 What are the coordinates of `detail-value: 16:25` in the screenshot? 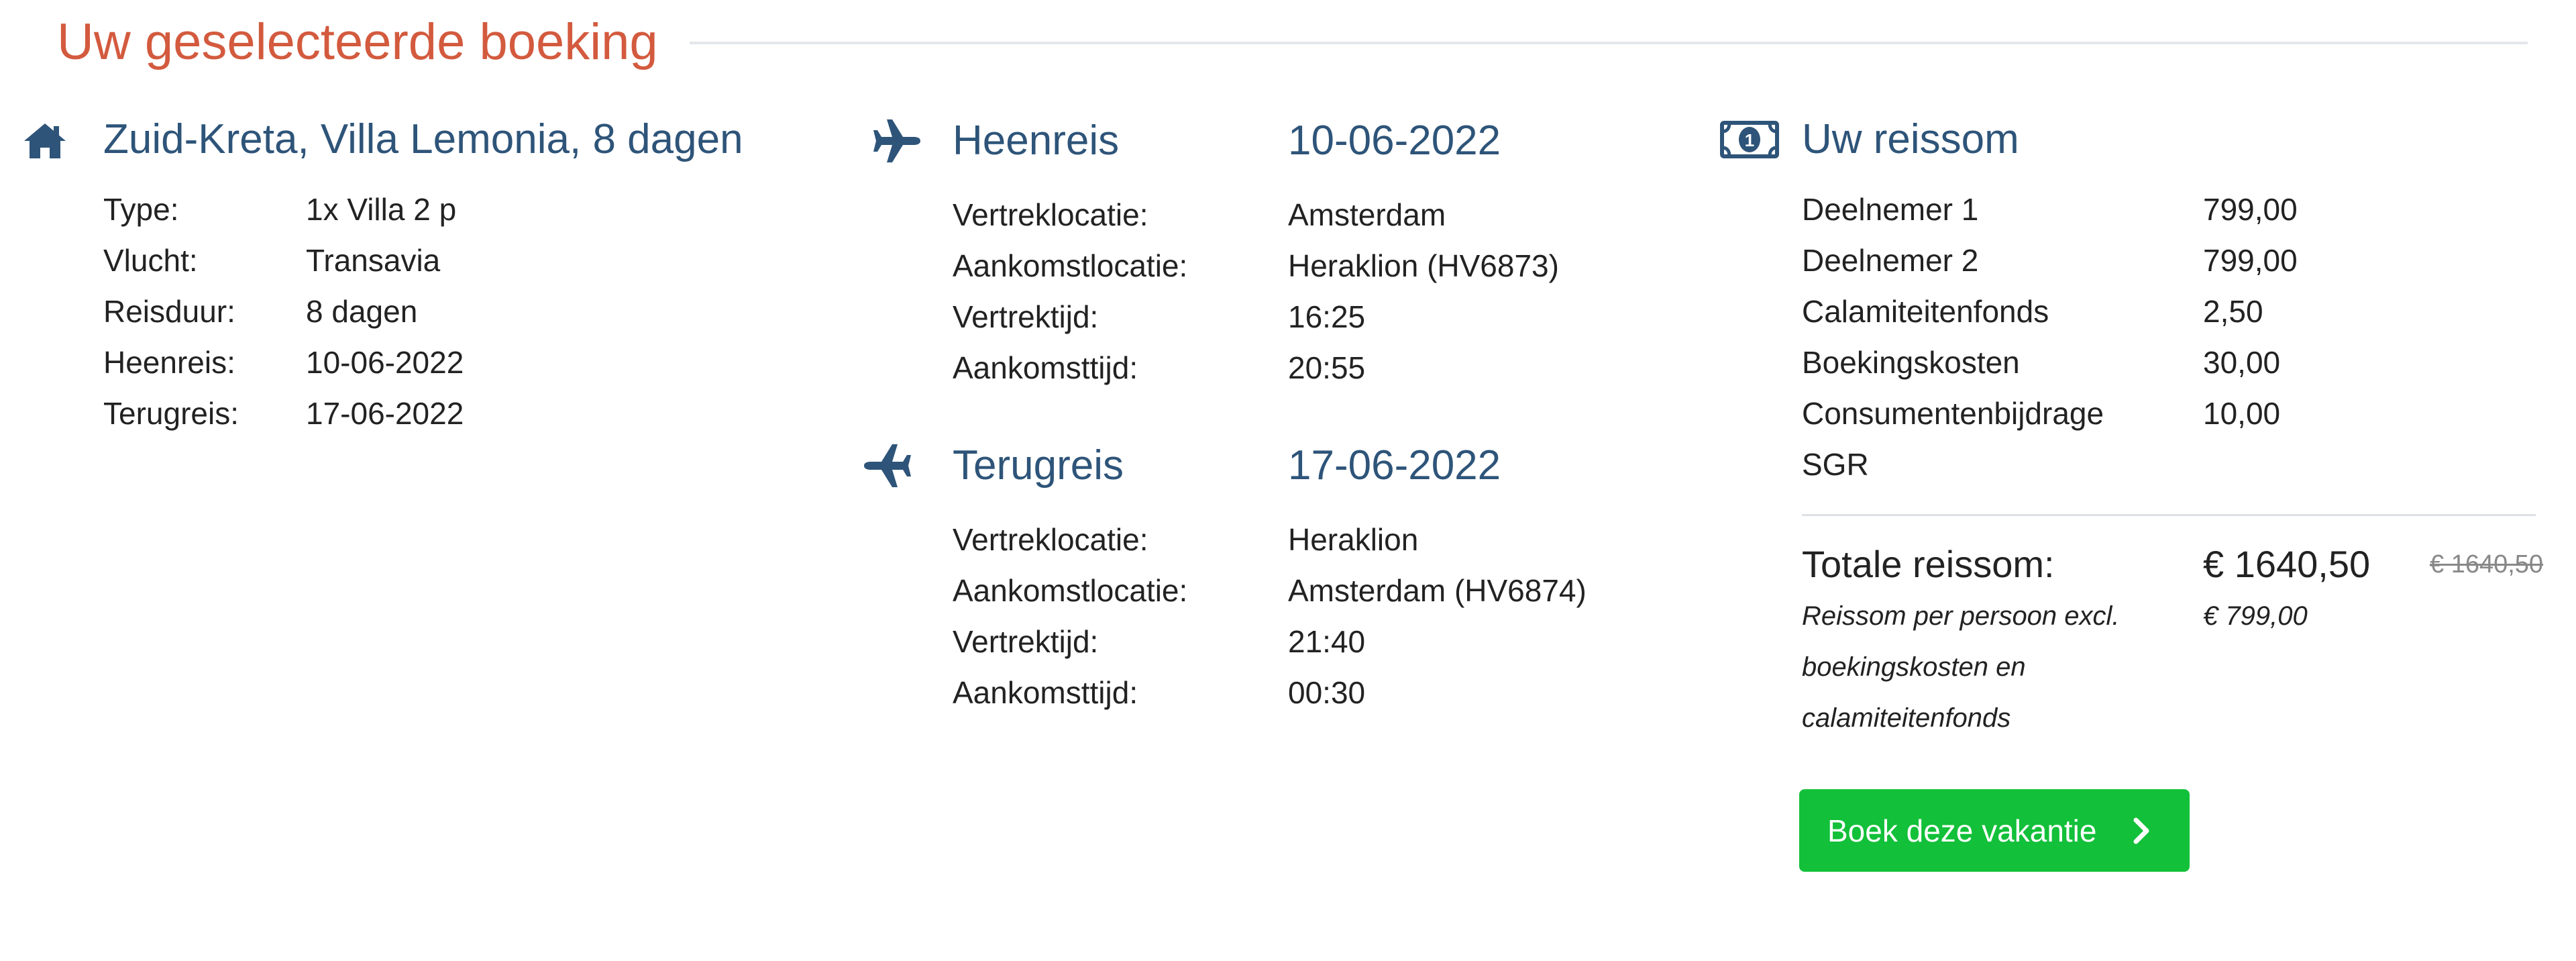 It's located at (1327, 316).